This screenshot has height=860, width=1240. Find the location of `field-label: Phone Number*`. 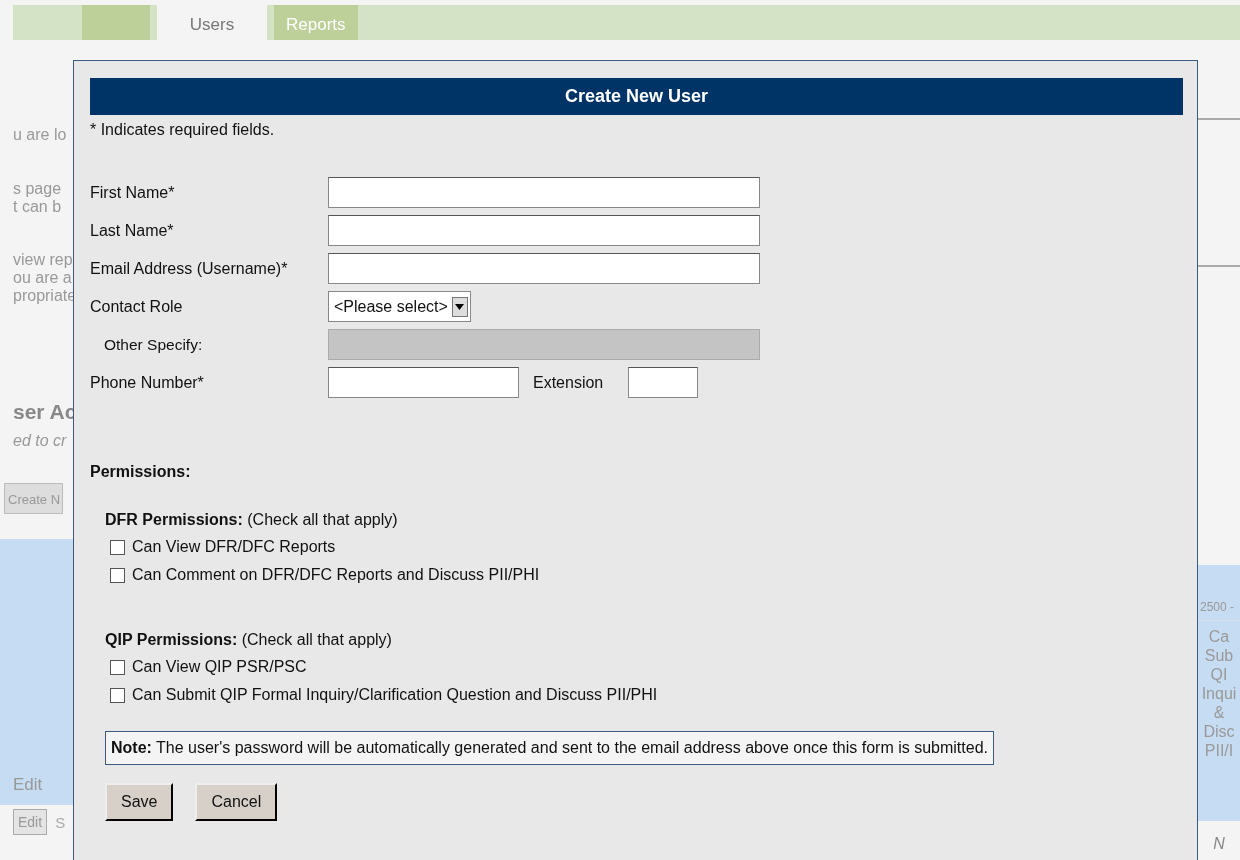

field-label: Phone Number* is located at coordinates (147, 382).